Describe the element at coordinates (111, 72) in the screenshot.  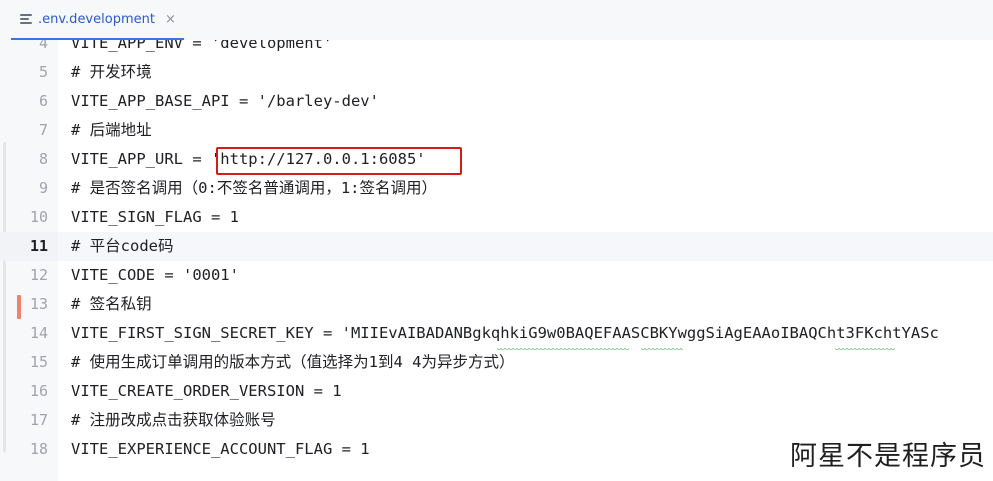
I see `code-text: # 开发环境` at that location.